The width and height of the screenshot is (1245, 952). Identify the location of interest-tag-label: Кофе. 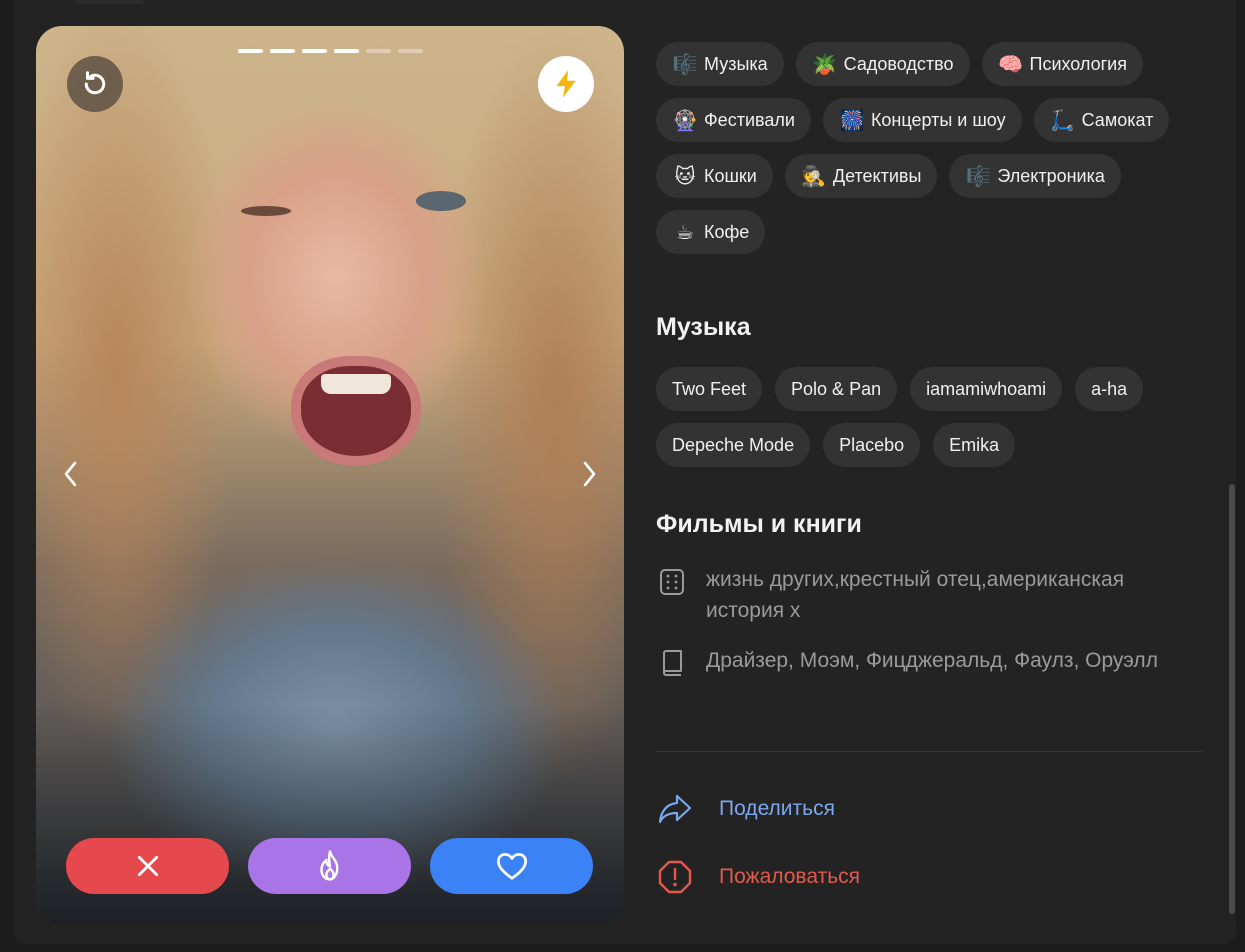
(727, 231).